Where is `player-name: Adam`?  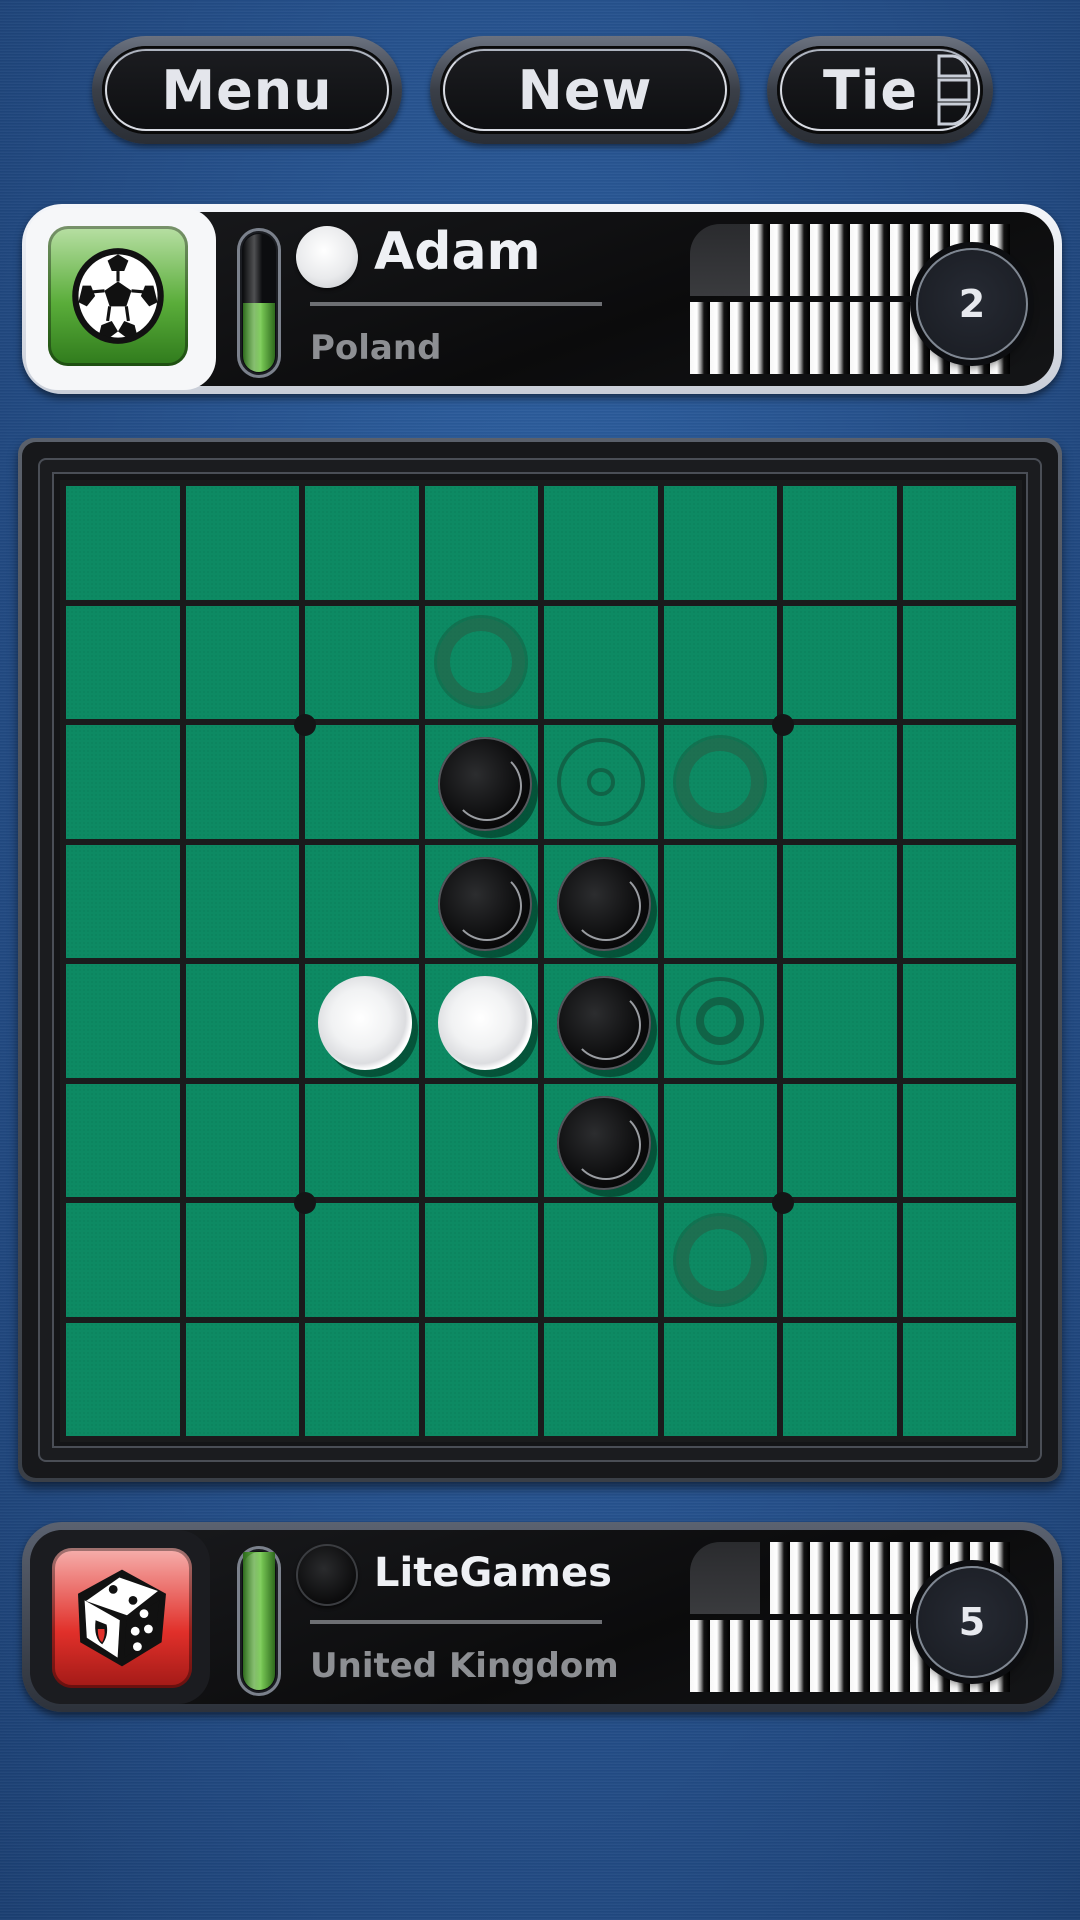
player-name: Adam is located at coordinates (457, 252).